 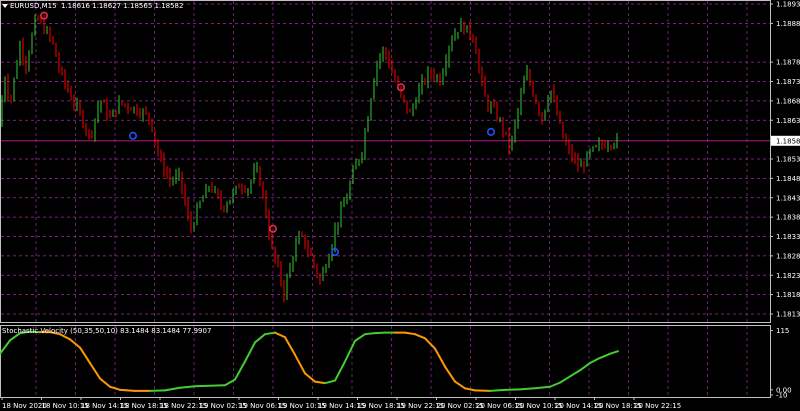 I want to click on indicator-axis-label: 115, so click(x=782, y=331).